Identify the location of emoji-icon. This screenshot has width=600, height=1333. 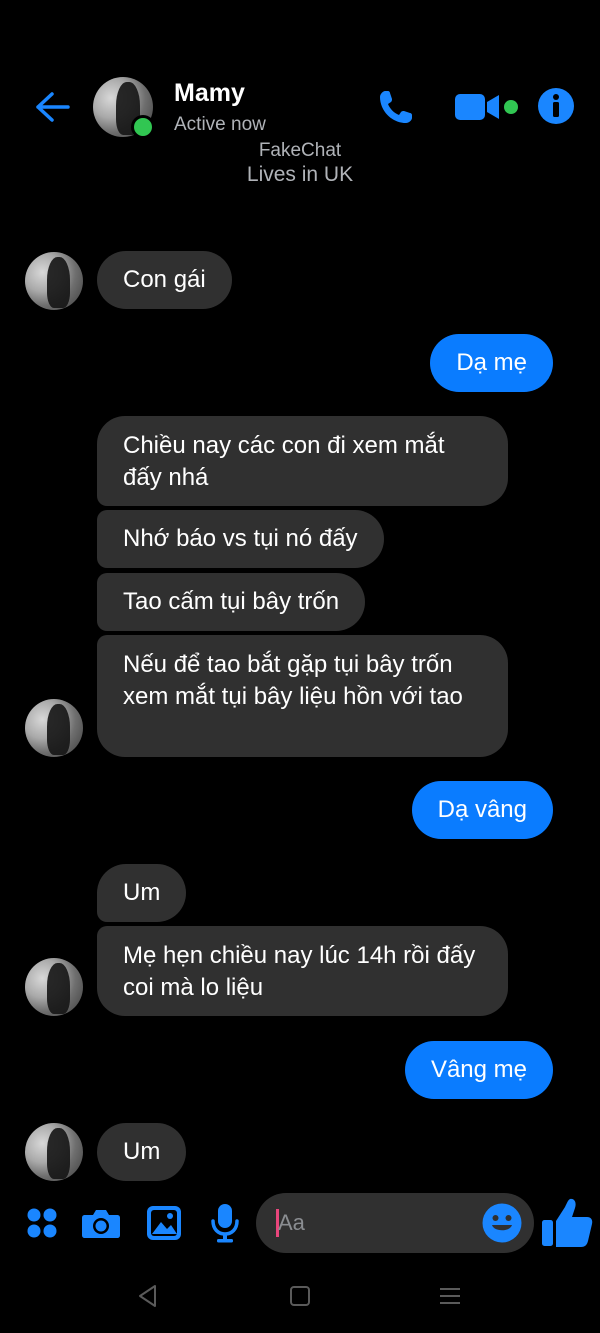
(502, 1223).